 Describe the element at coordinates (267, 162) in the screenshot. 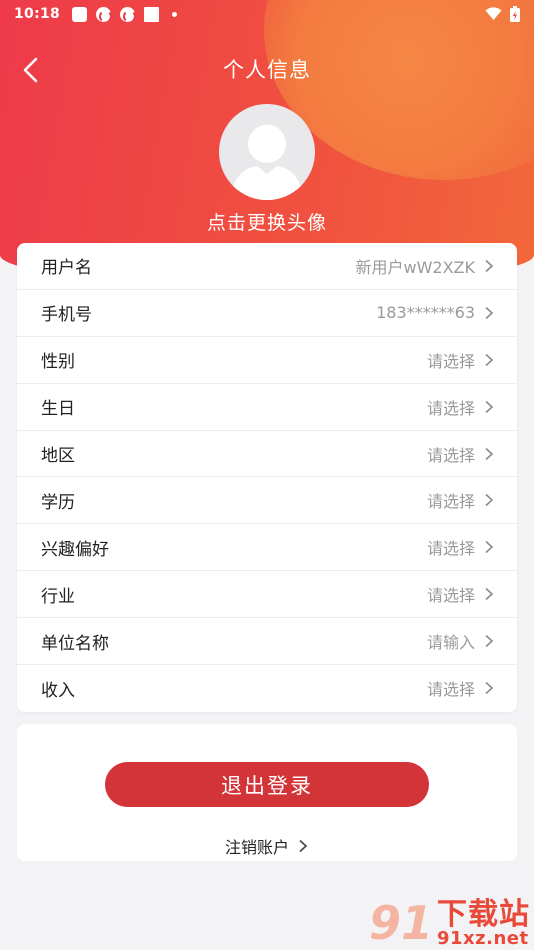

I see `default-avatar-icon` at that location.